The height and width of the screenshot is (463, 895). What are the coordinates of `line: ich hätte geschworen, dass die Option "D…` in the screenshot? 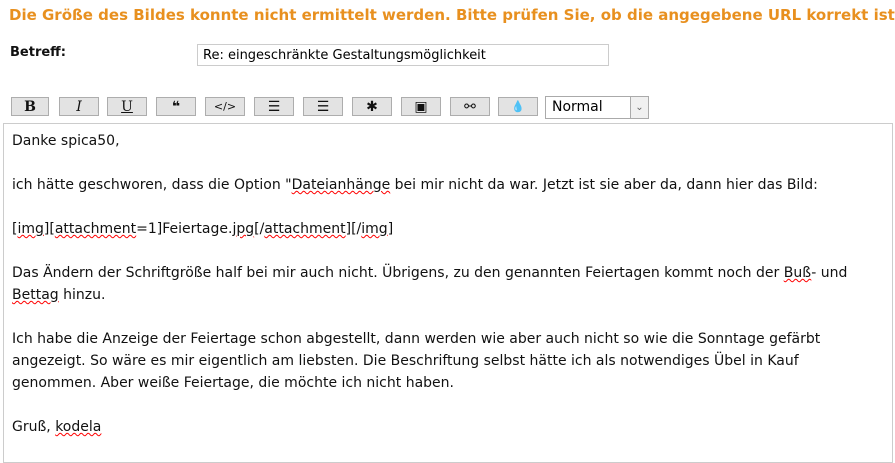 It's located at (415, 185).